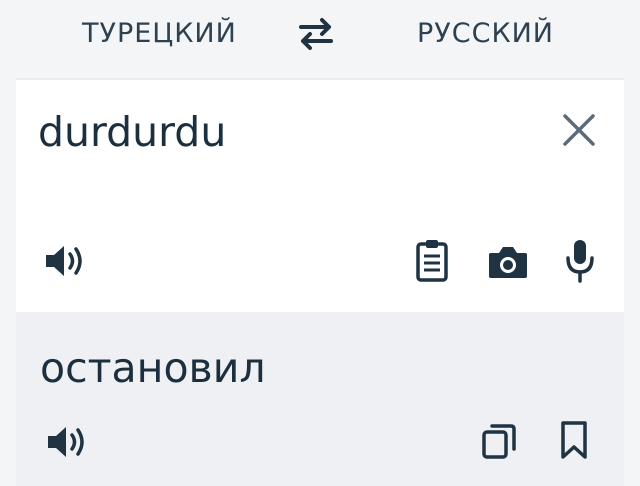 The image size is (640, 486). Describe the element at coordinates (153, 368) in the screenshot. I see `translated-text: остановил` at that location.